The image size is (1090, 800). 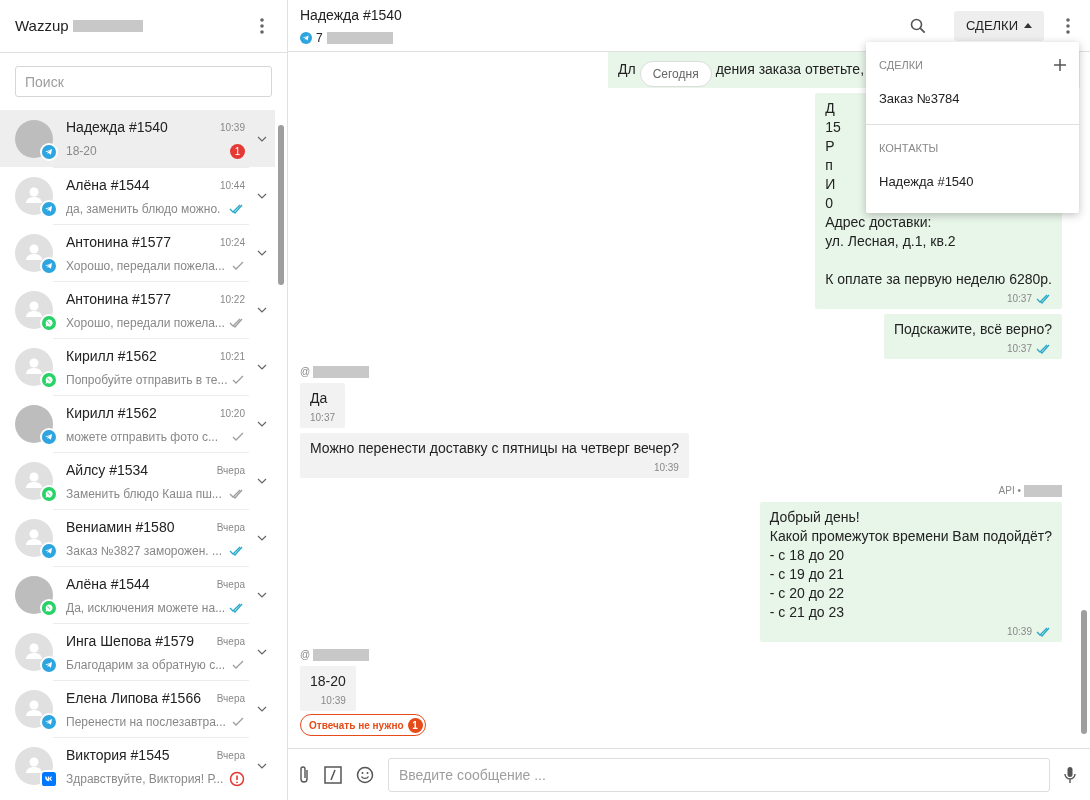 What do you see at coordinates (143, 209) in the screenshot?
I see `message-preview: да, заменить блюдо можно.` at bounding box center [143, 209].